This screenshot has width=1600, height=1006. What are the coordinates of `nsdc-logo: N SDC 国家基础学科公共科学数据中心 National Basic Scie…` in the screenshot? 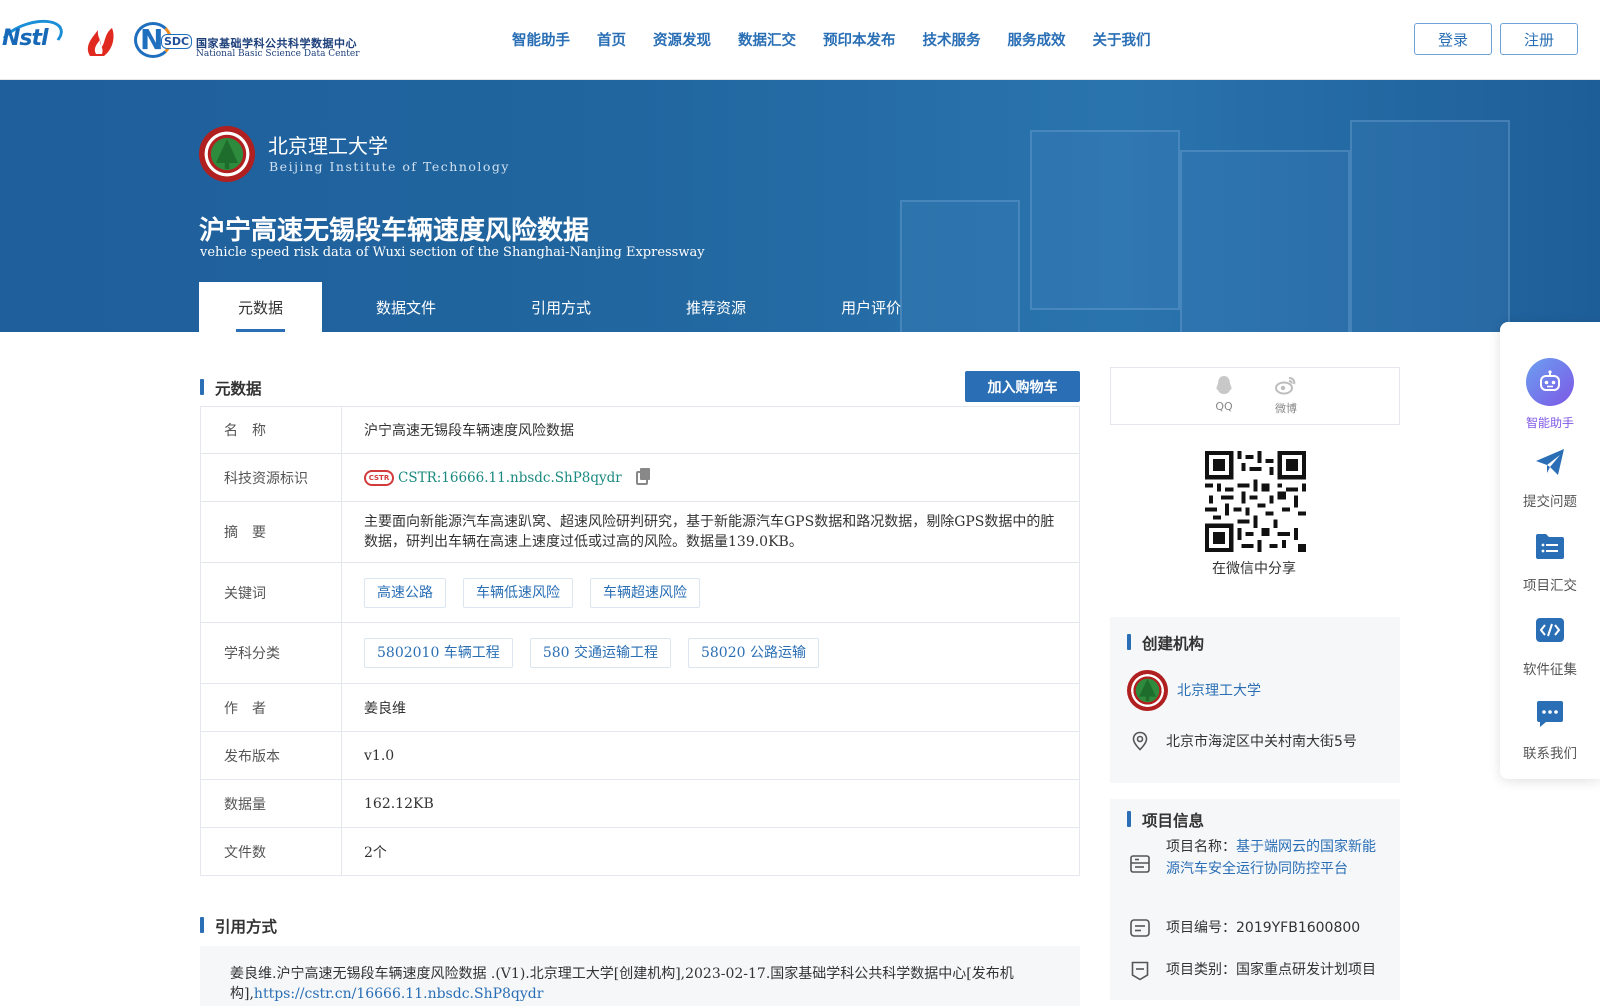 It's located at (247, 40).